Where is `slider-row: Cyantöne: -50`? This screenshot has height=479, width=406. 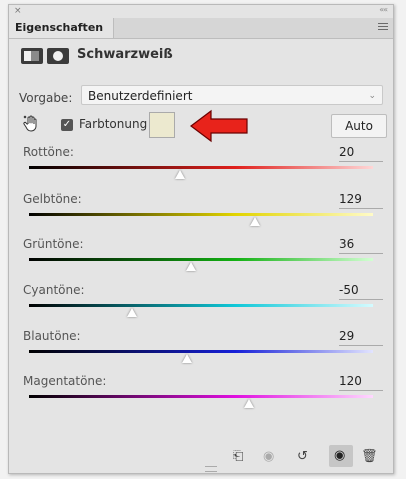 slider-row: Cyantöne: -50 is located at coordinates (205, 305).